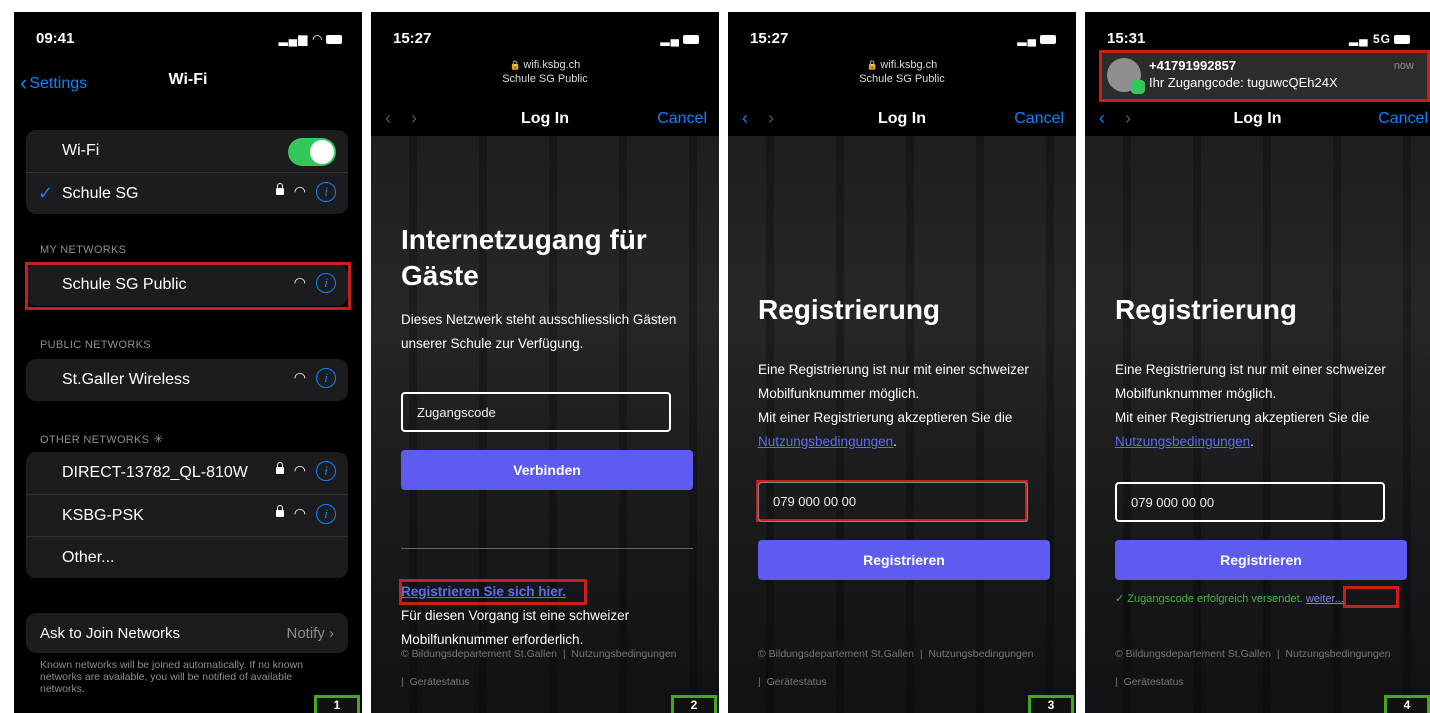  I want to click on nav-bar: ‹ Settings Wi-Fi, so click(188, 82).